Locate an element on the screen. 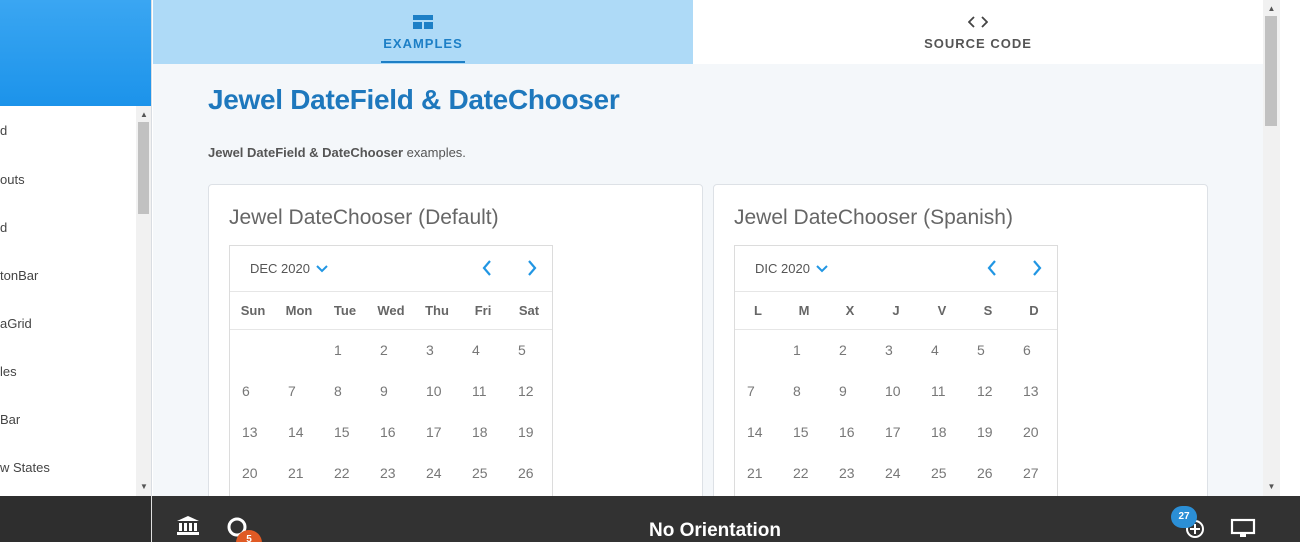  sidebar-item: aGrid is located at coordinates (68, 323).